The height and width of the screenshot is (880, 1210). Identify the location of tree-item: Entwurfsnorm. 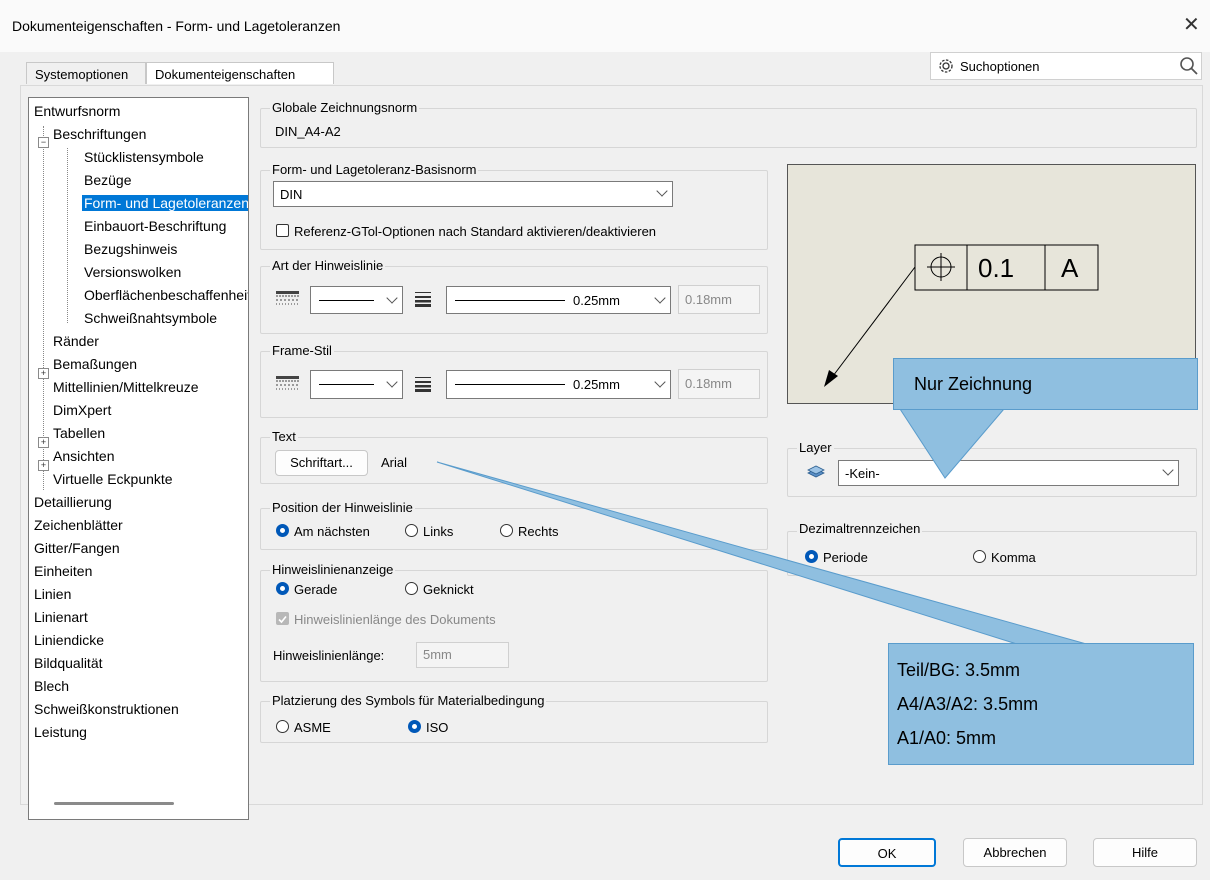
(77, 111).